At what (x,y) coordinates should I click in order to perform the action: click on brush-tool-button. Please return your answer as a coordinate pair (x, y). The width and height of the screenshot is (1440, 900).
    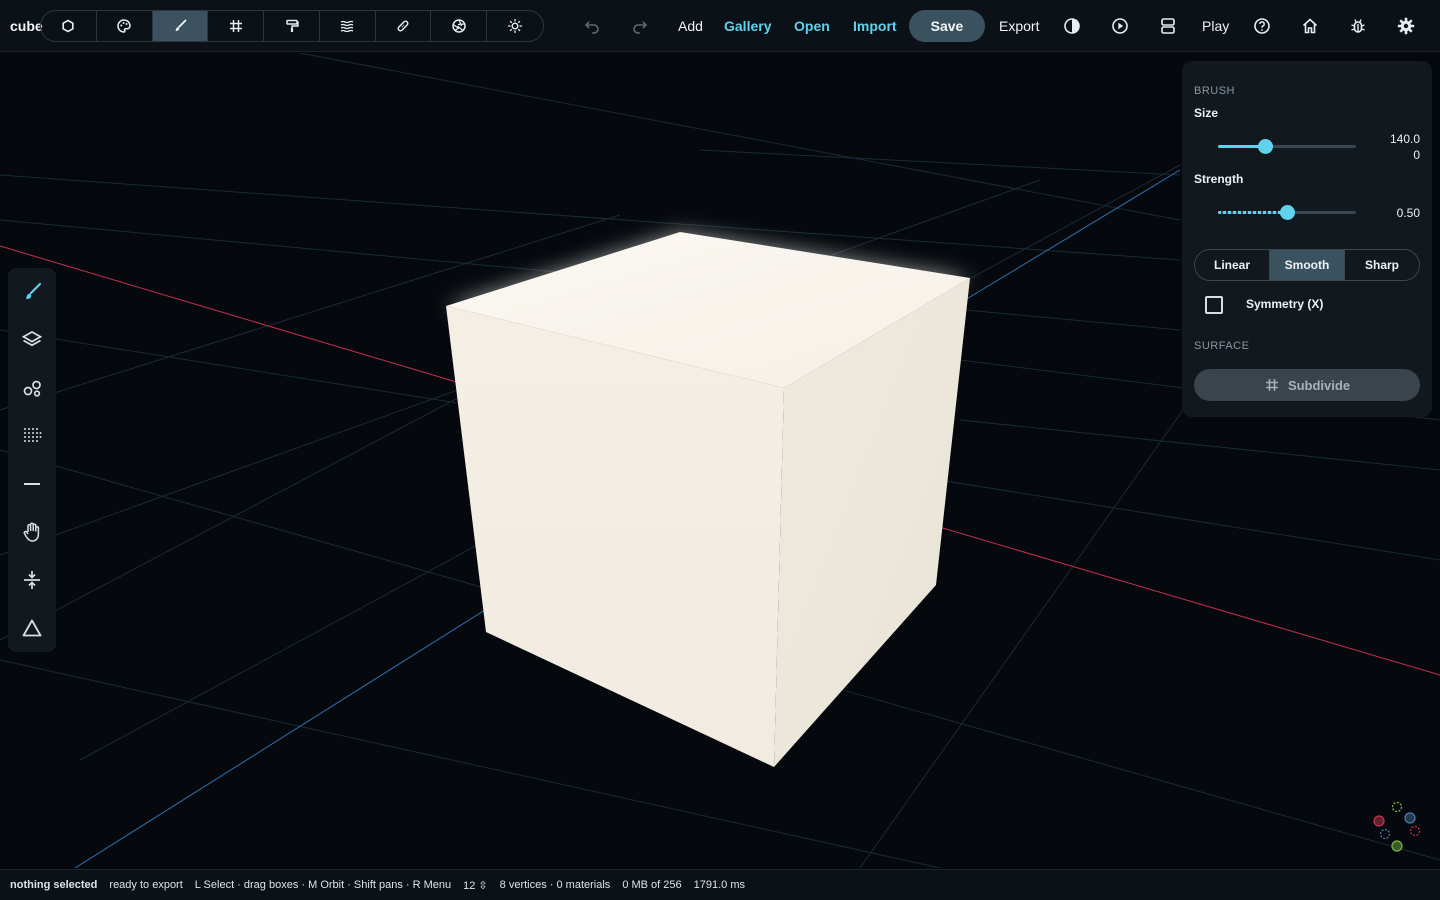
    Looking at the image, I should click on (32, 292).